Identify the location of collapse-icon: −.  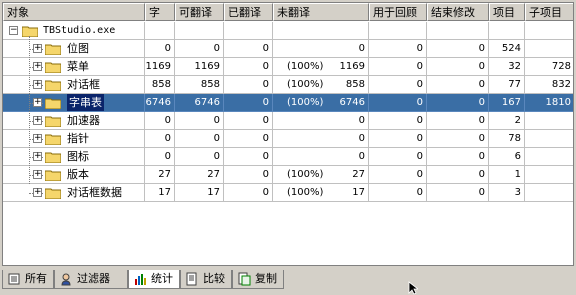
(13, 30).